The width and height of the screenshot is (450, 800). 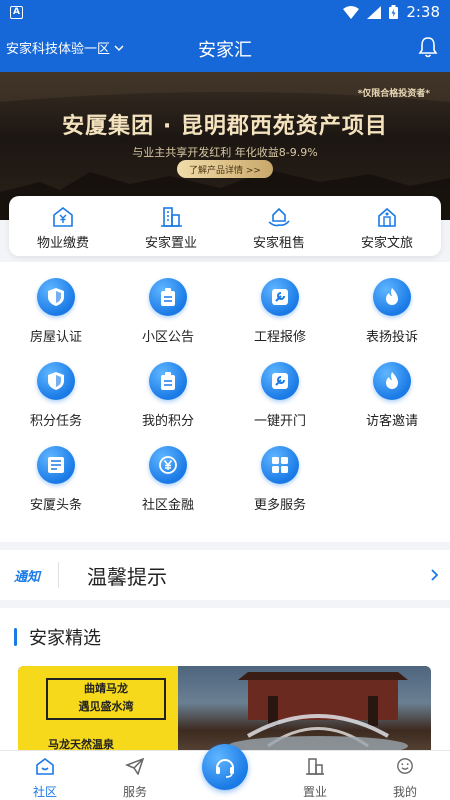 What do you see at coordinates (62, 243) in the screenshot?
I see `quick-item-label: 物业缴费` at bounding box center [62, 243].